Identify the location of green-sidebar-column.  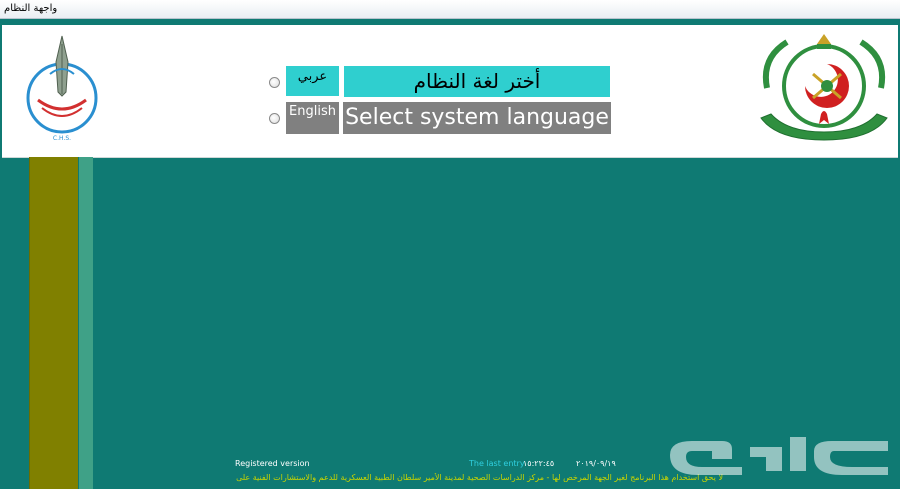
(86, 323).